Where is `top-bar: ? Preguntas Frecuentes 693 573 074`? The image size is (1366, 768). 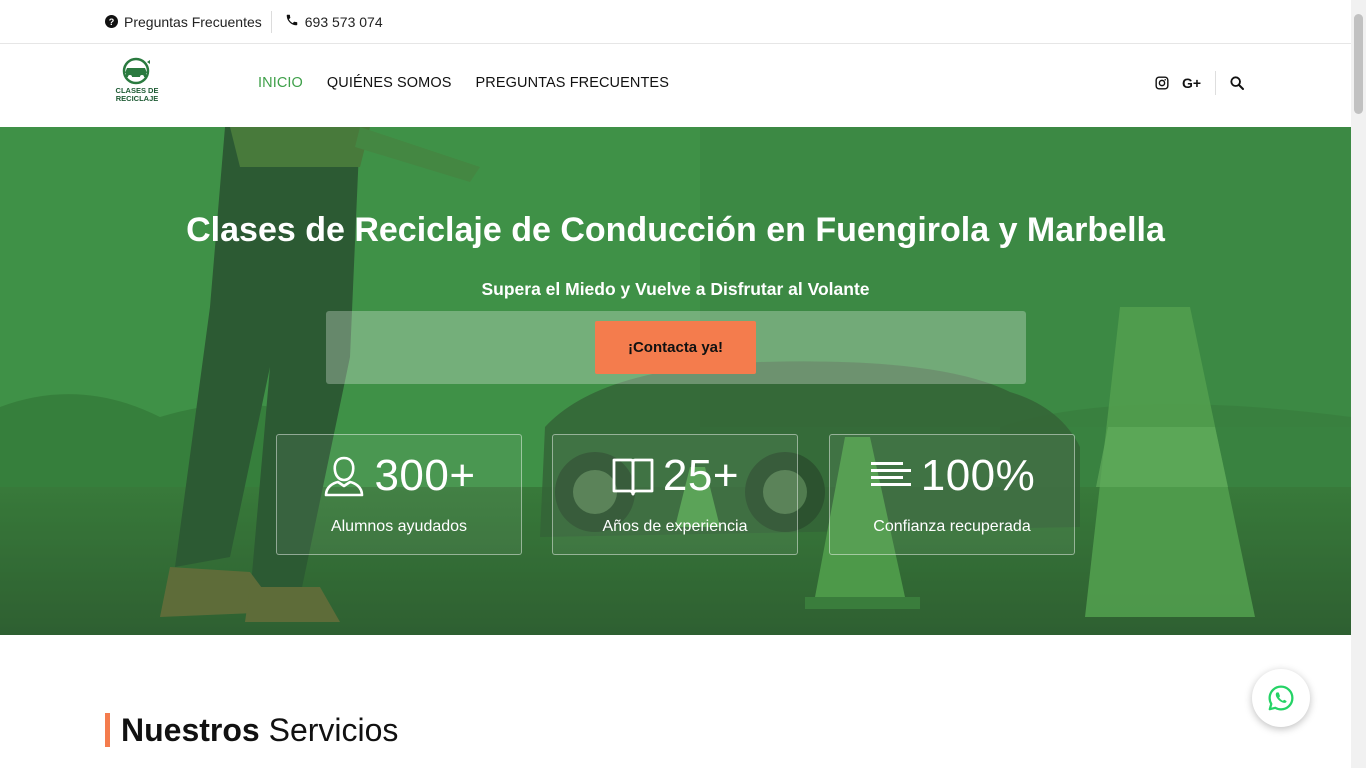 top-bar: ? Preguntas Frecuentes 693 573 074 is located at coordinates (675, 22).